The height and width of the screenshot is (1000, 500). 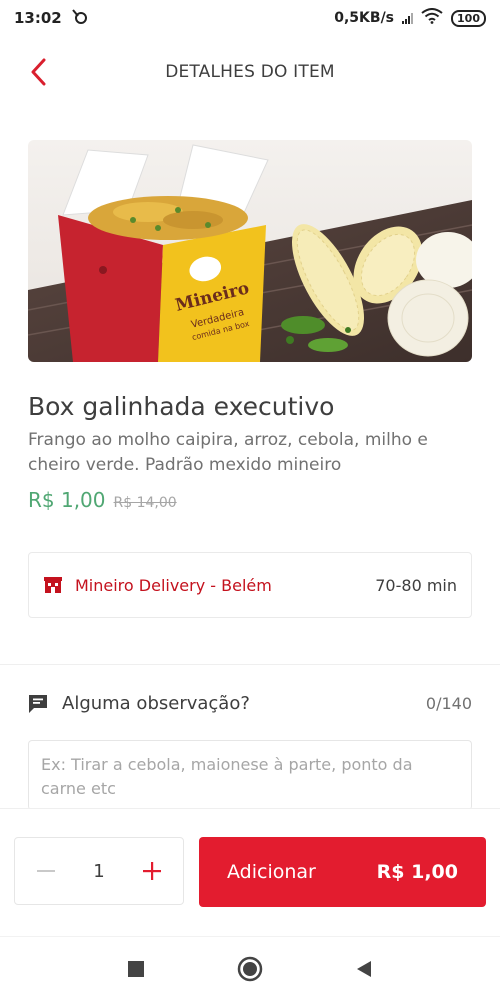 I want to click on plus-icon, so click(x=151, y=871).